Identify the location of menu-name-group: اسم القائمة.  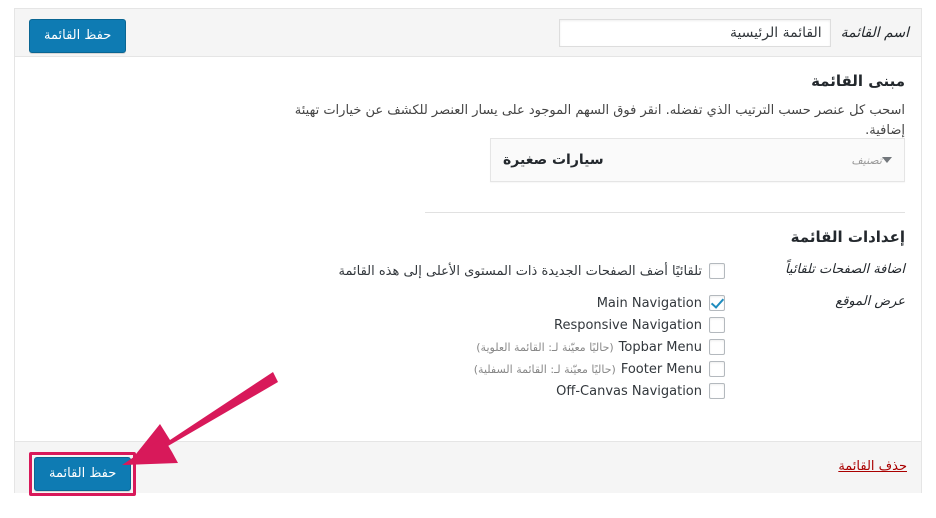
(733, 33).